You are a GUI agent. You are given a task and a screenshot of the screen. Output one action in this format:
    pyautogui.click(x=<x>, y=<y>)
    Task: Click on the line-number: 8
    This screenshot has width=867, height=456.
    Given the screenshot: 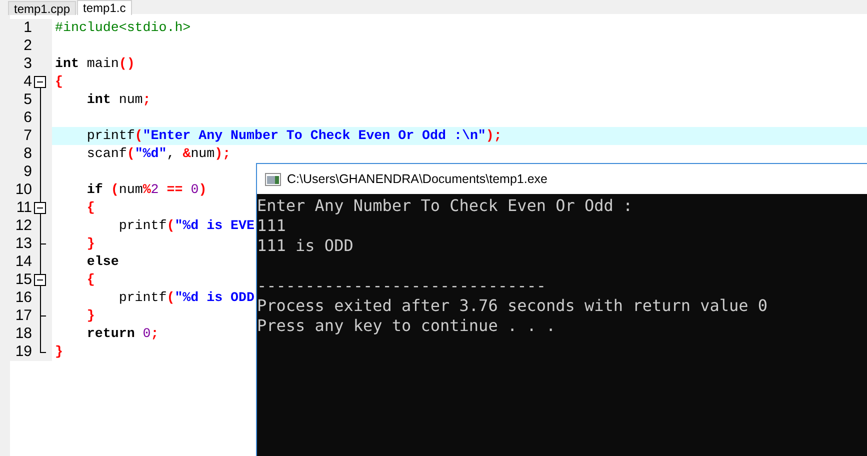 What is the action you would take?
    pyautogui.click(x=27, y=154)
    